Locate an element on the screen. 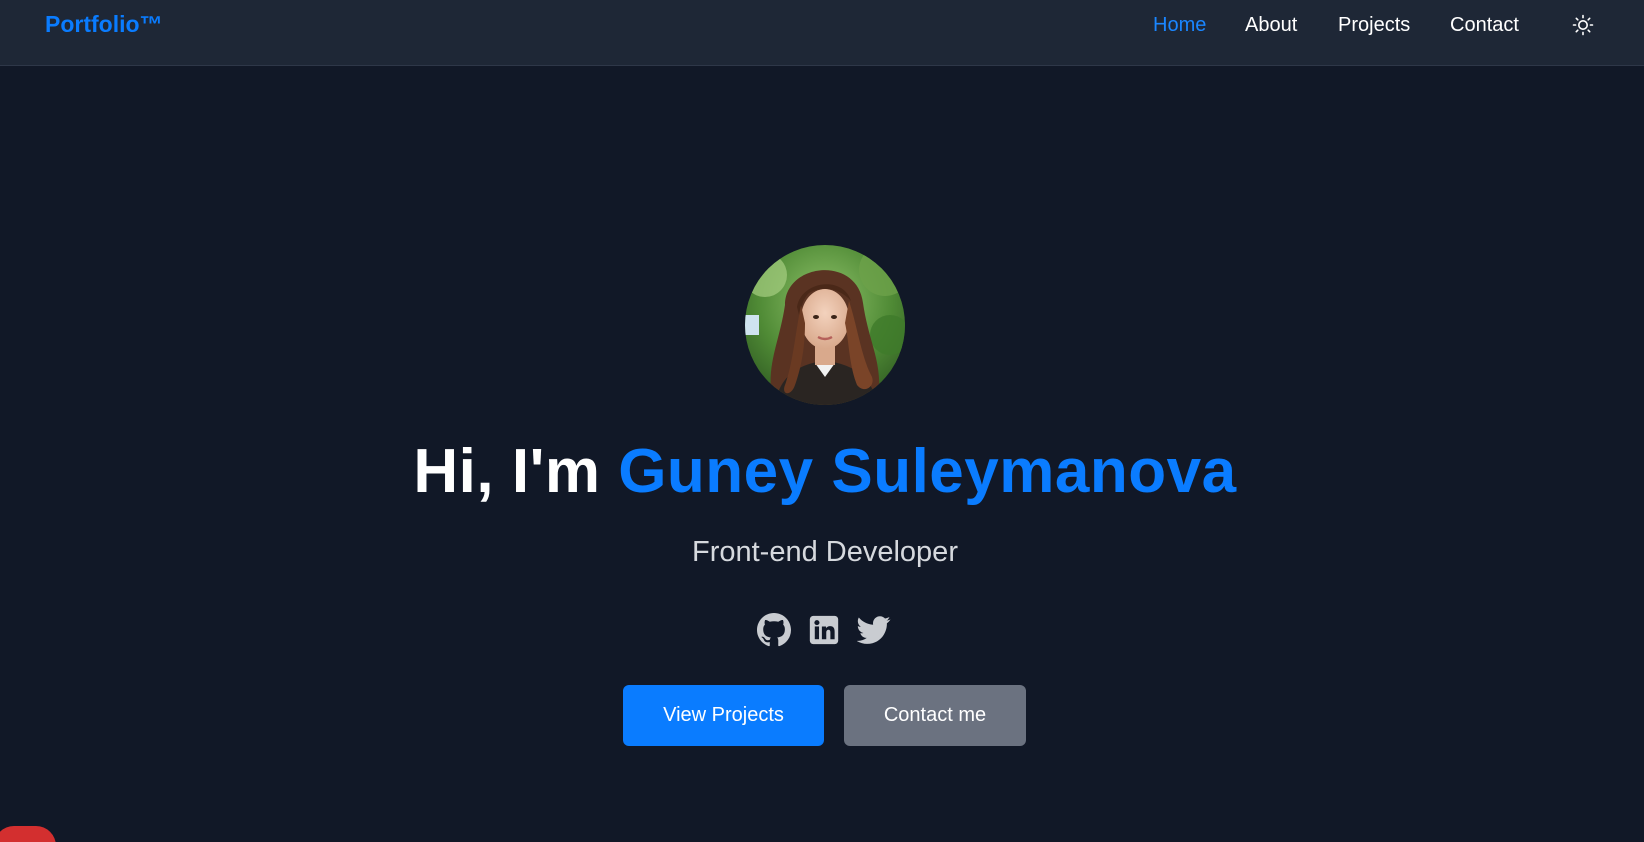  twitter-icon is located at coordinates (873, 630).